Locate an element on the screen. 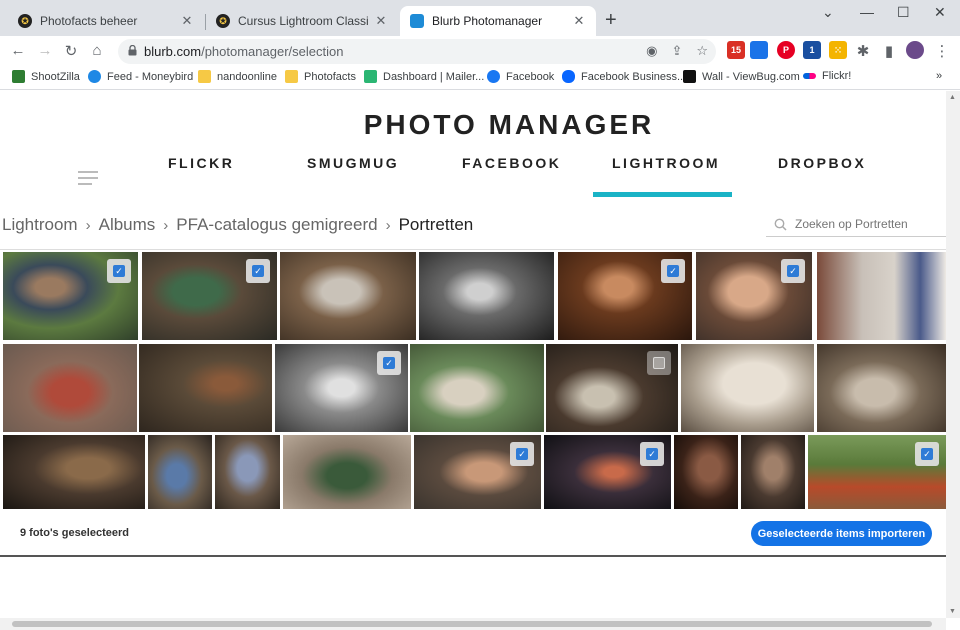 The height and width of the screenshot is (630, 960). vertical-scrollbar: ▲ ▼ is located at coordinates (953, 354).